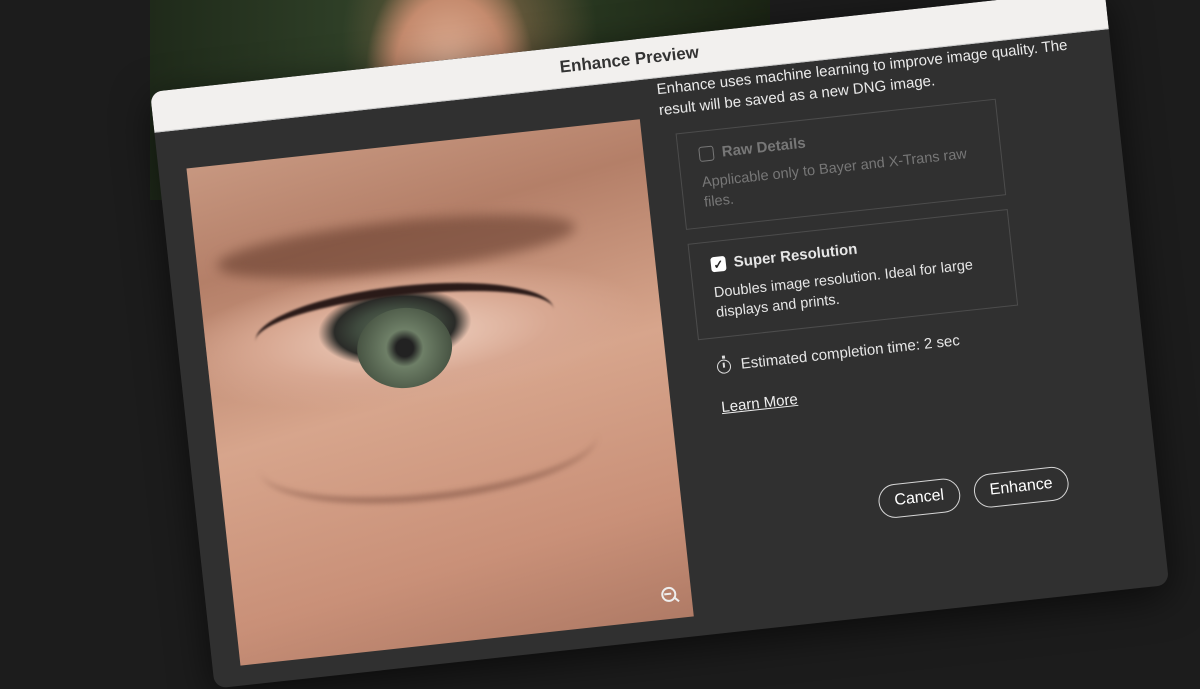  What do you see at coordinates (763, 147) in the screenshot?
I see `raw-details-label: Raw Details` at bounding box center [763, 147].